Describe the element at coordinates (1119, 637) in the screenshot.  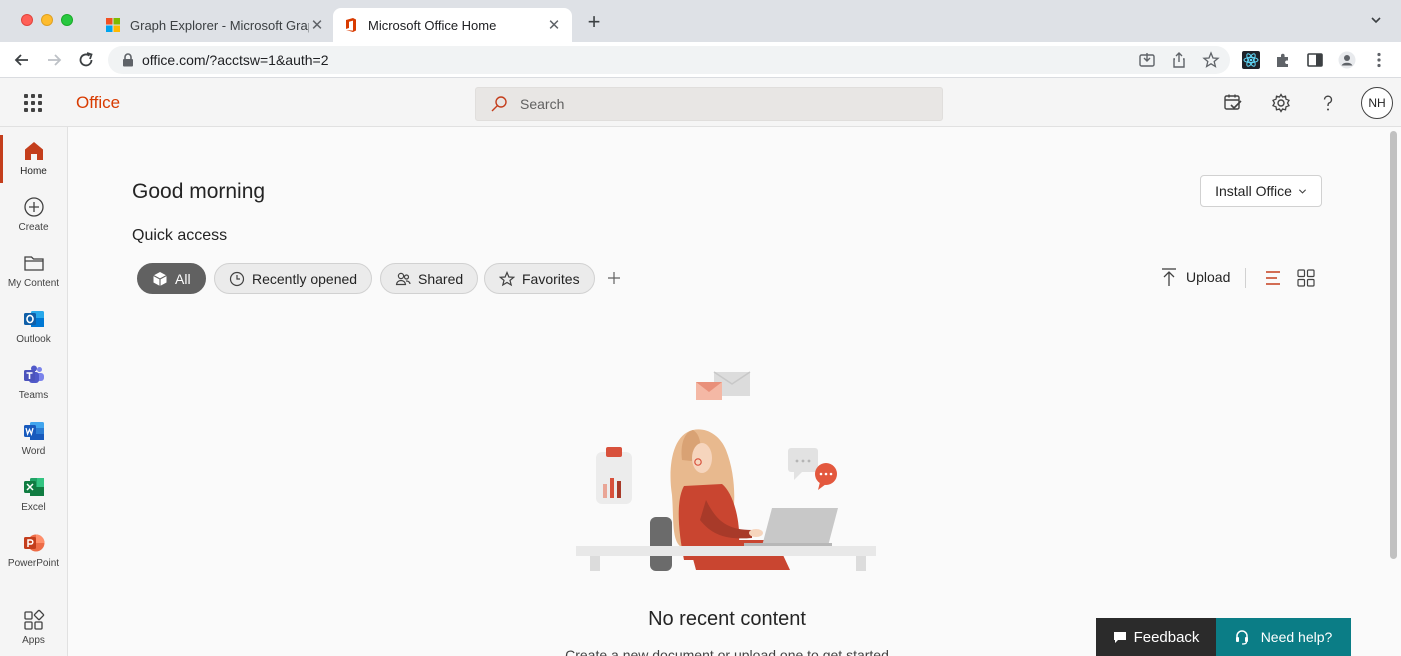
I see `feedback-message-icon` at that location.